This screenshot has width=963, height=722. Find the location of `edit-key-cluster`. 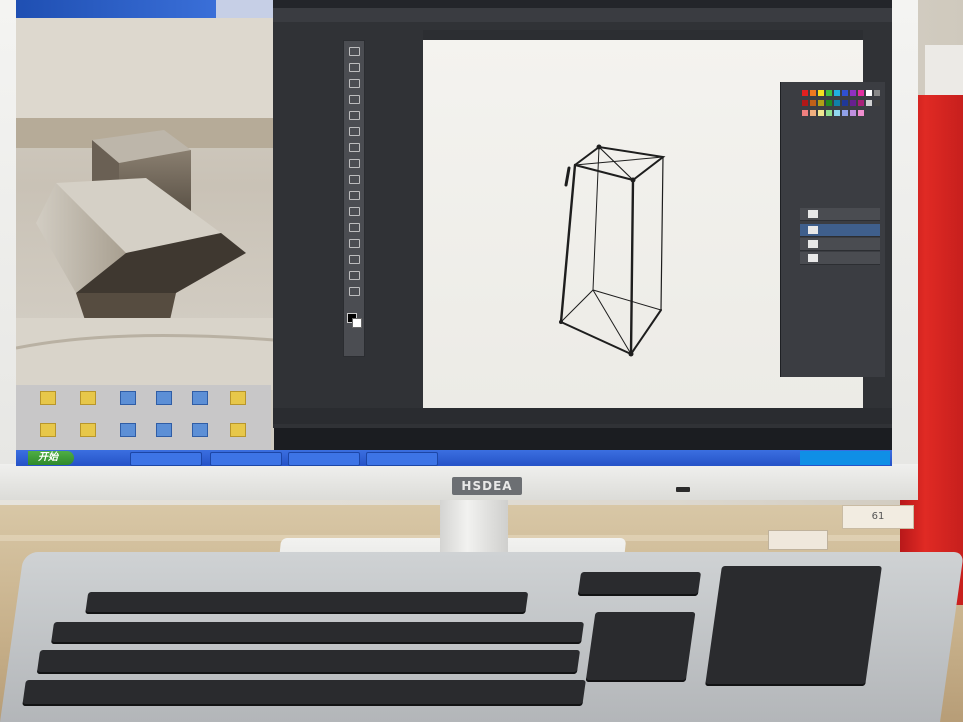

edit-key-cluster is located at coordinates (639, 584).